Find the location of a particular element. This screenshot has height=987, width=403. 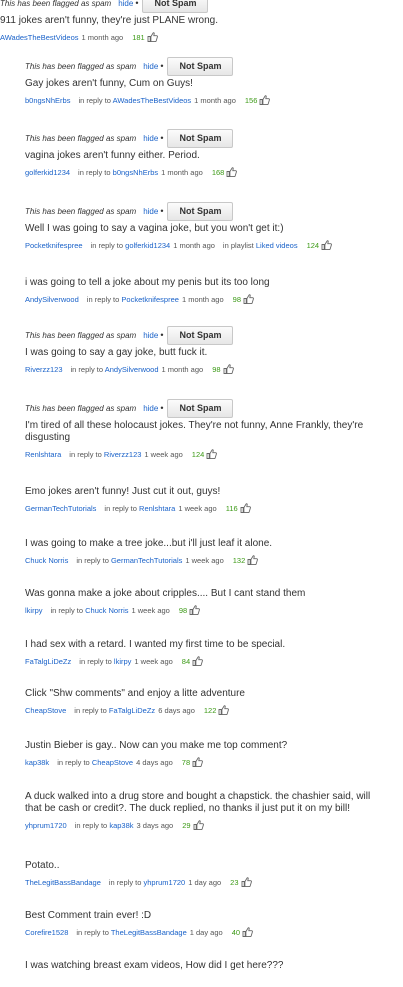

comment-author-link: GermanTechTutorials is located at coordinates (60, 508).